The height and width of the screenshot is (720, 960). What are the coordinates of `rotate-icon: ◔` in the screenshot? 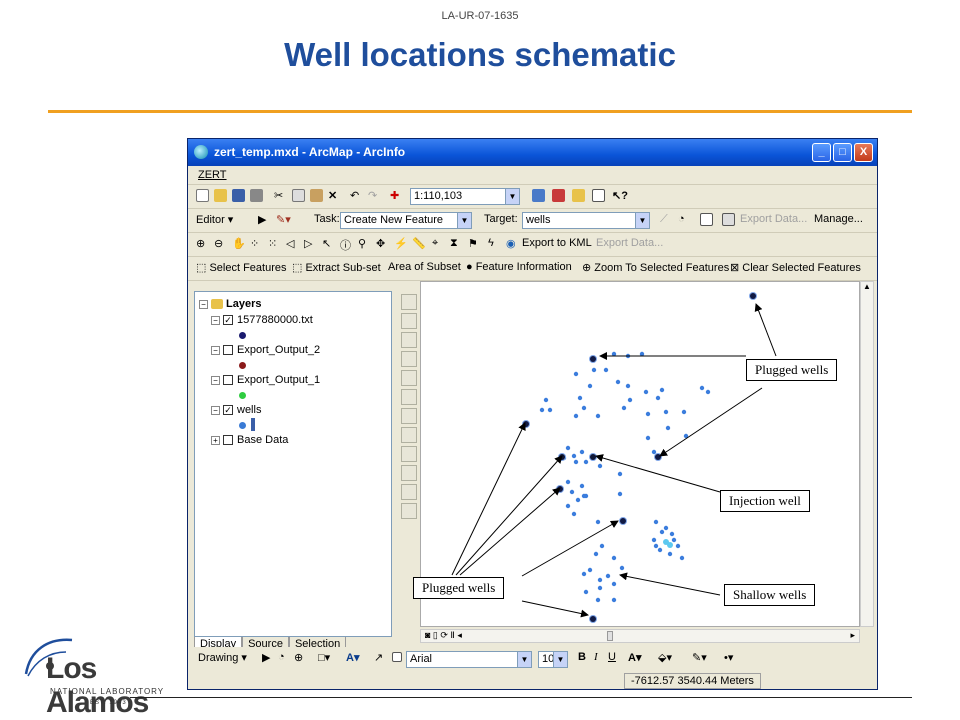 It's located at (281, 657).